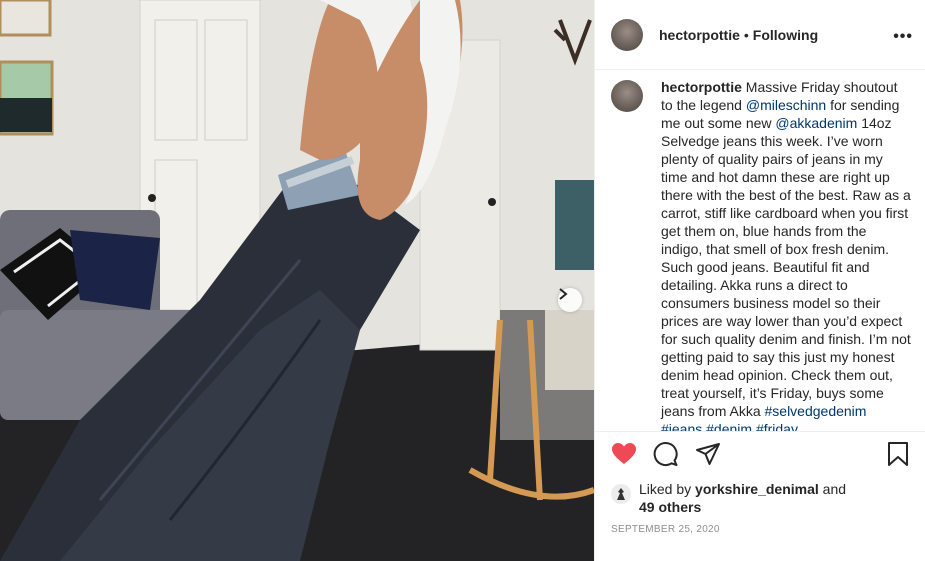 This screenshot has height=561, width=925. I want to click on liker-username: yorkshire_denimal, so click(757, 489).